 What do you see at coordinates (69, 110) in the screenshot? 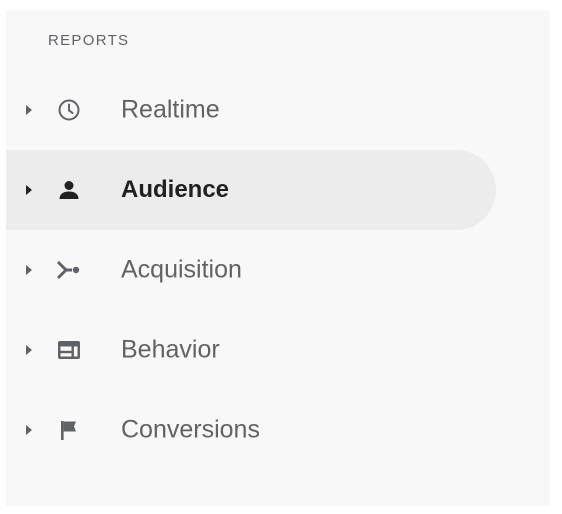
I see `clock-icon` at bounding box center [69, 110].